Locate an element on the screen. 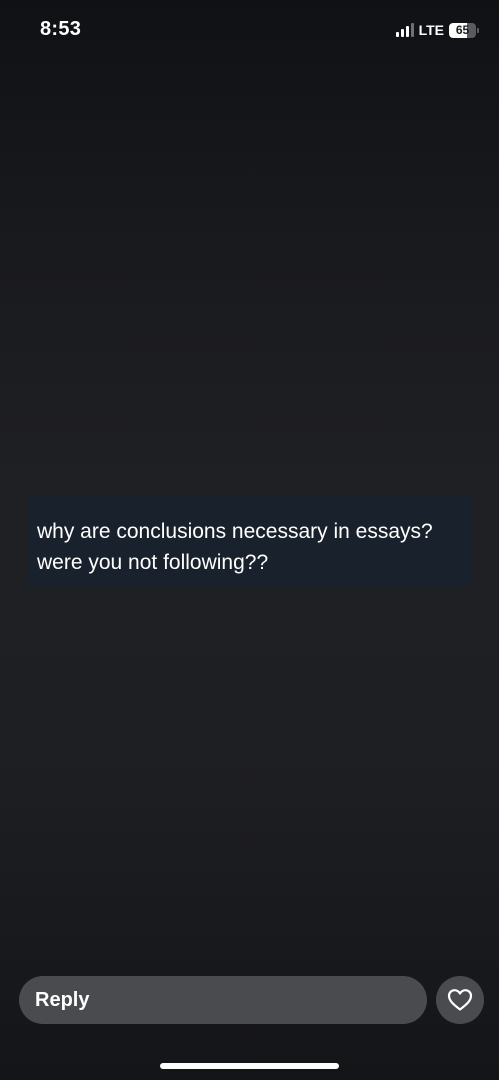 The image size is (499, 1080). battery-level: 65 is located at coordinates (462, 29).